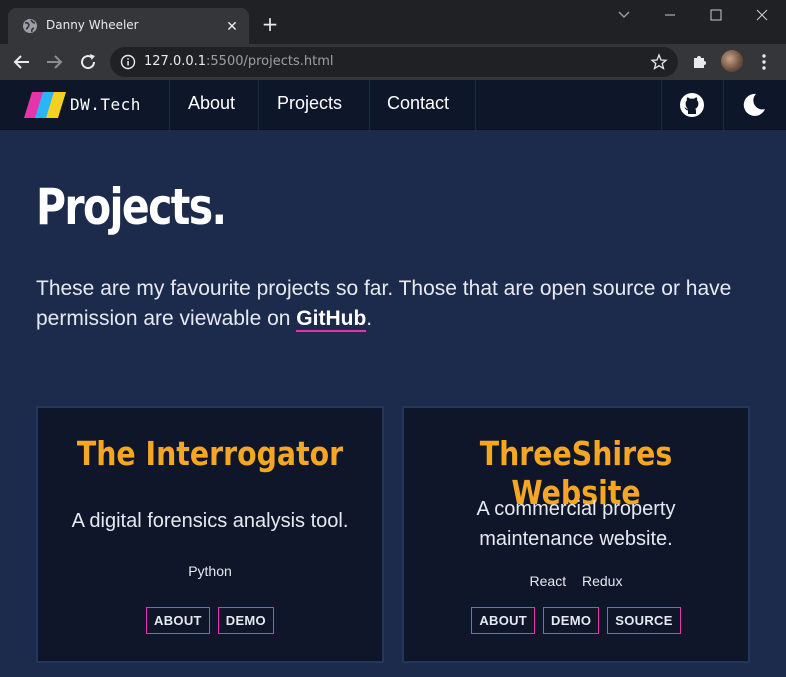 This screenshot has width=786, height=677. Describe the element at coordinates (45, 105) in the screenshot. I see `logo-stripes-icon` at that location.